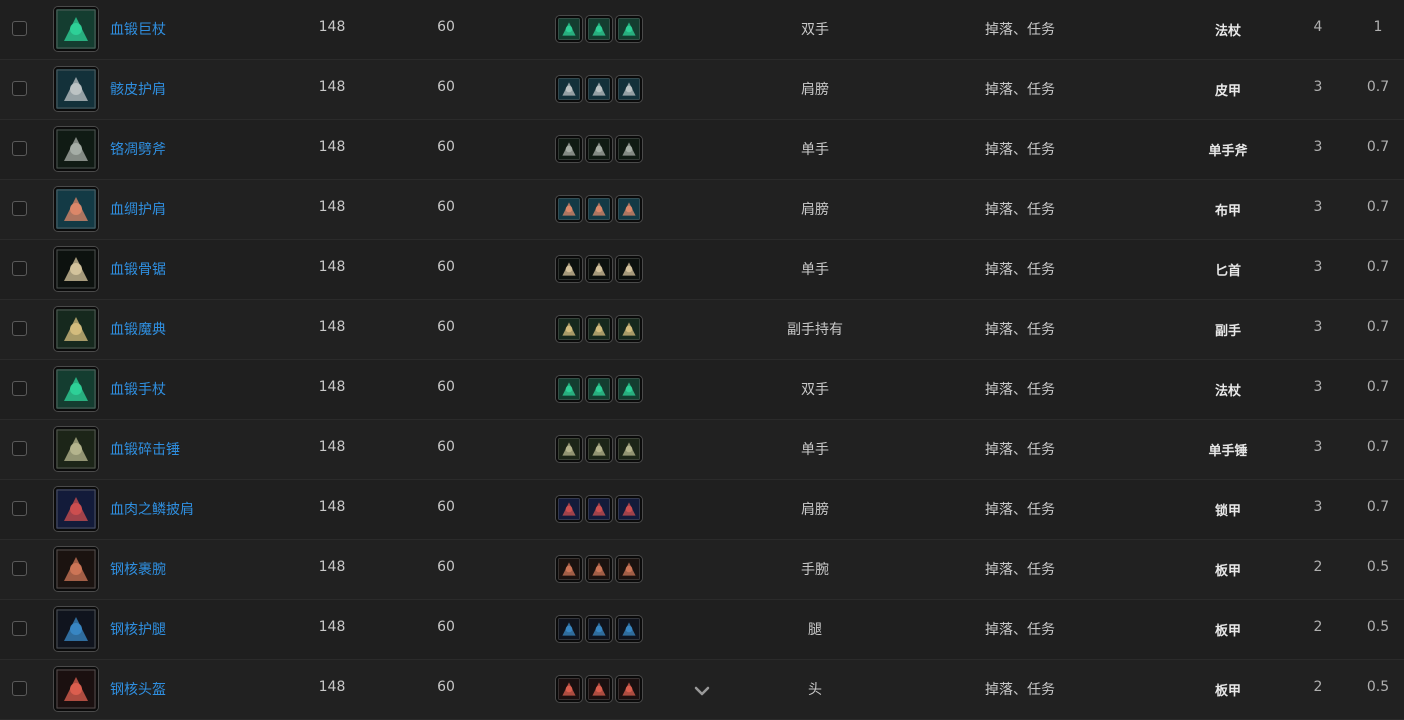 Image resolution: width=1404 pixels, height=720 pixels. What do you see at coordinates (152, 509) in the screenshot?
I see `item-name-link: 血肉之鳞披肩` at bounding box center [152, 509].